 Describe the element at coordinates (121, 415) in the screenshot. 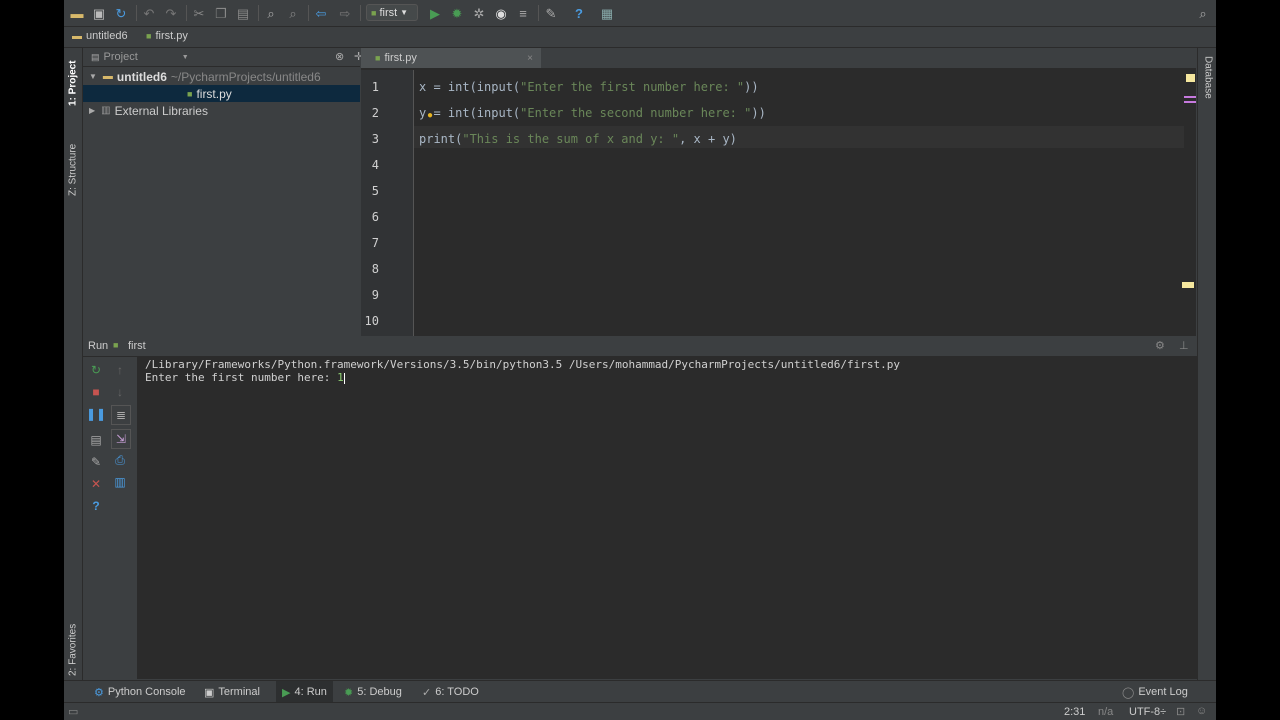

I see `soft-wrap-icon: ≣` at that location.